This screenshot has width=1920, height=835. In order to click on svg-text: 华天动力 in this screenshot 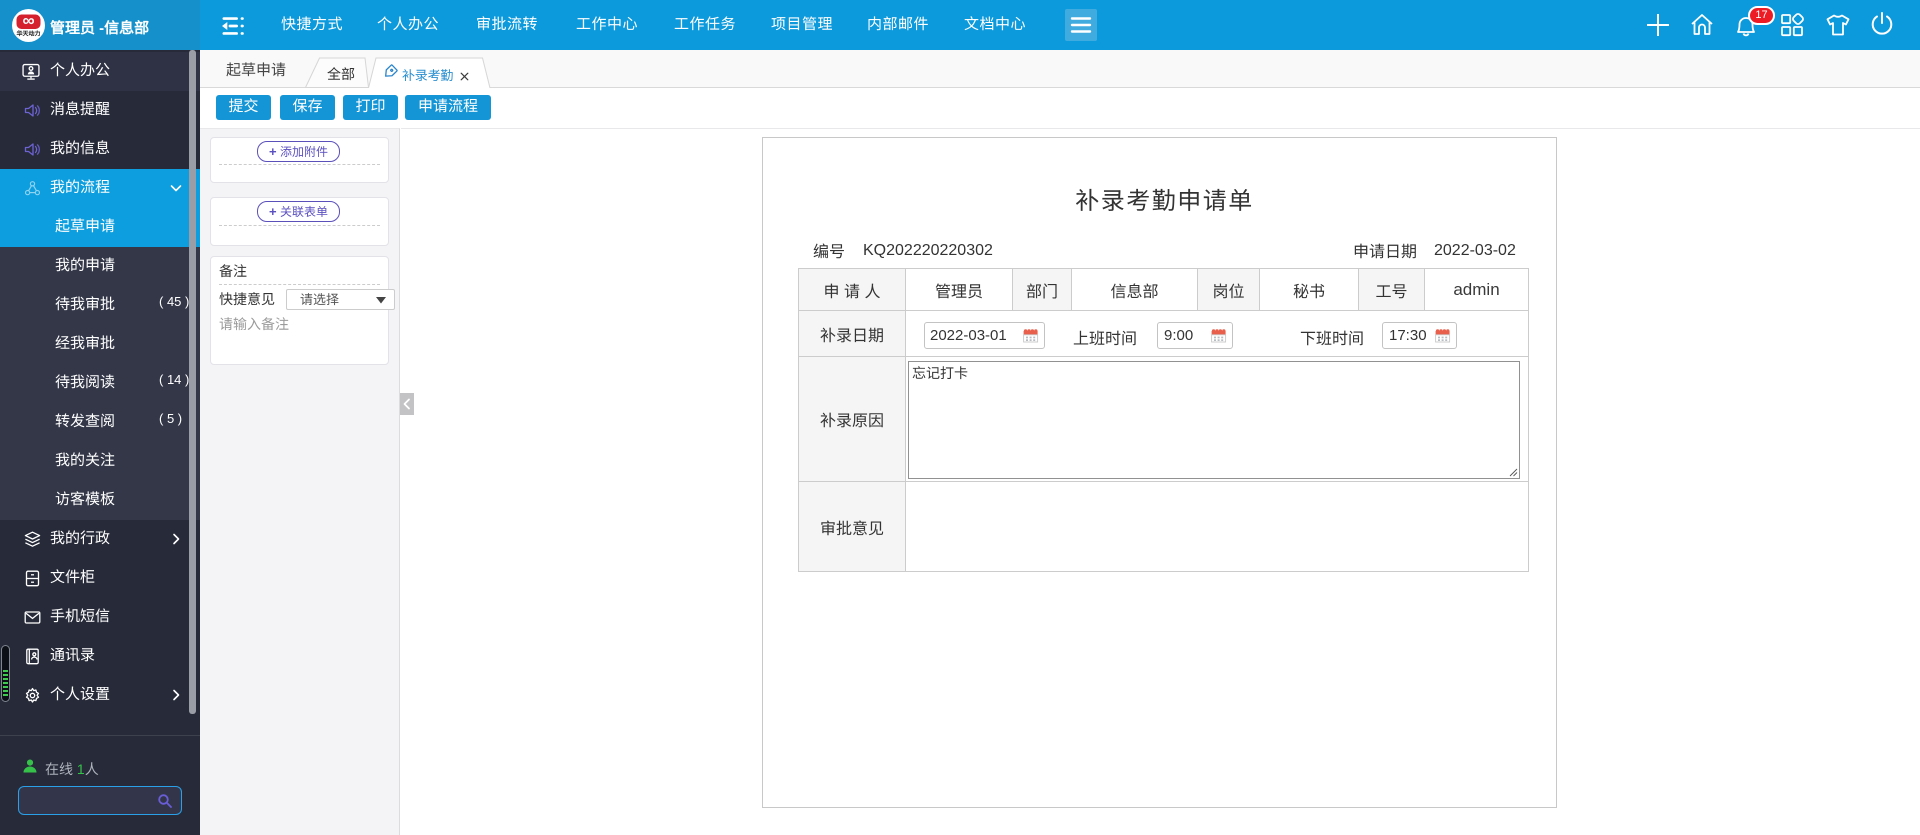, I will do `click(28, 34)`.